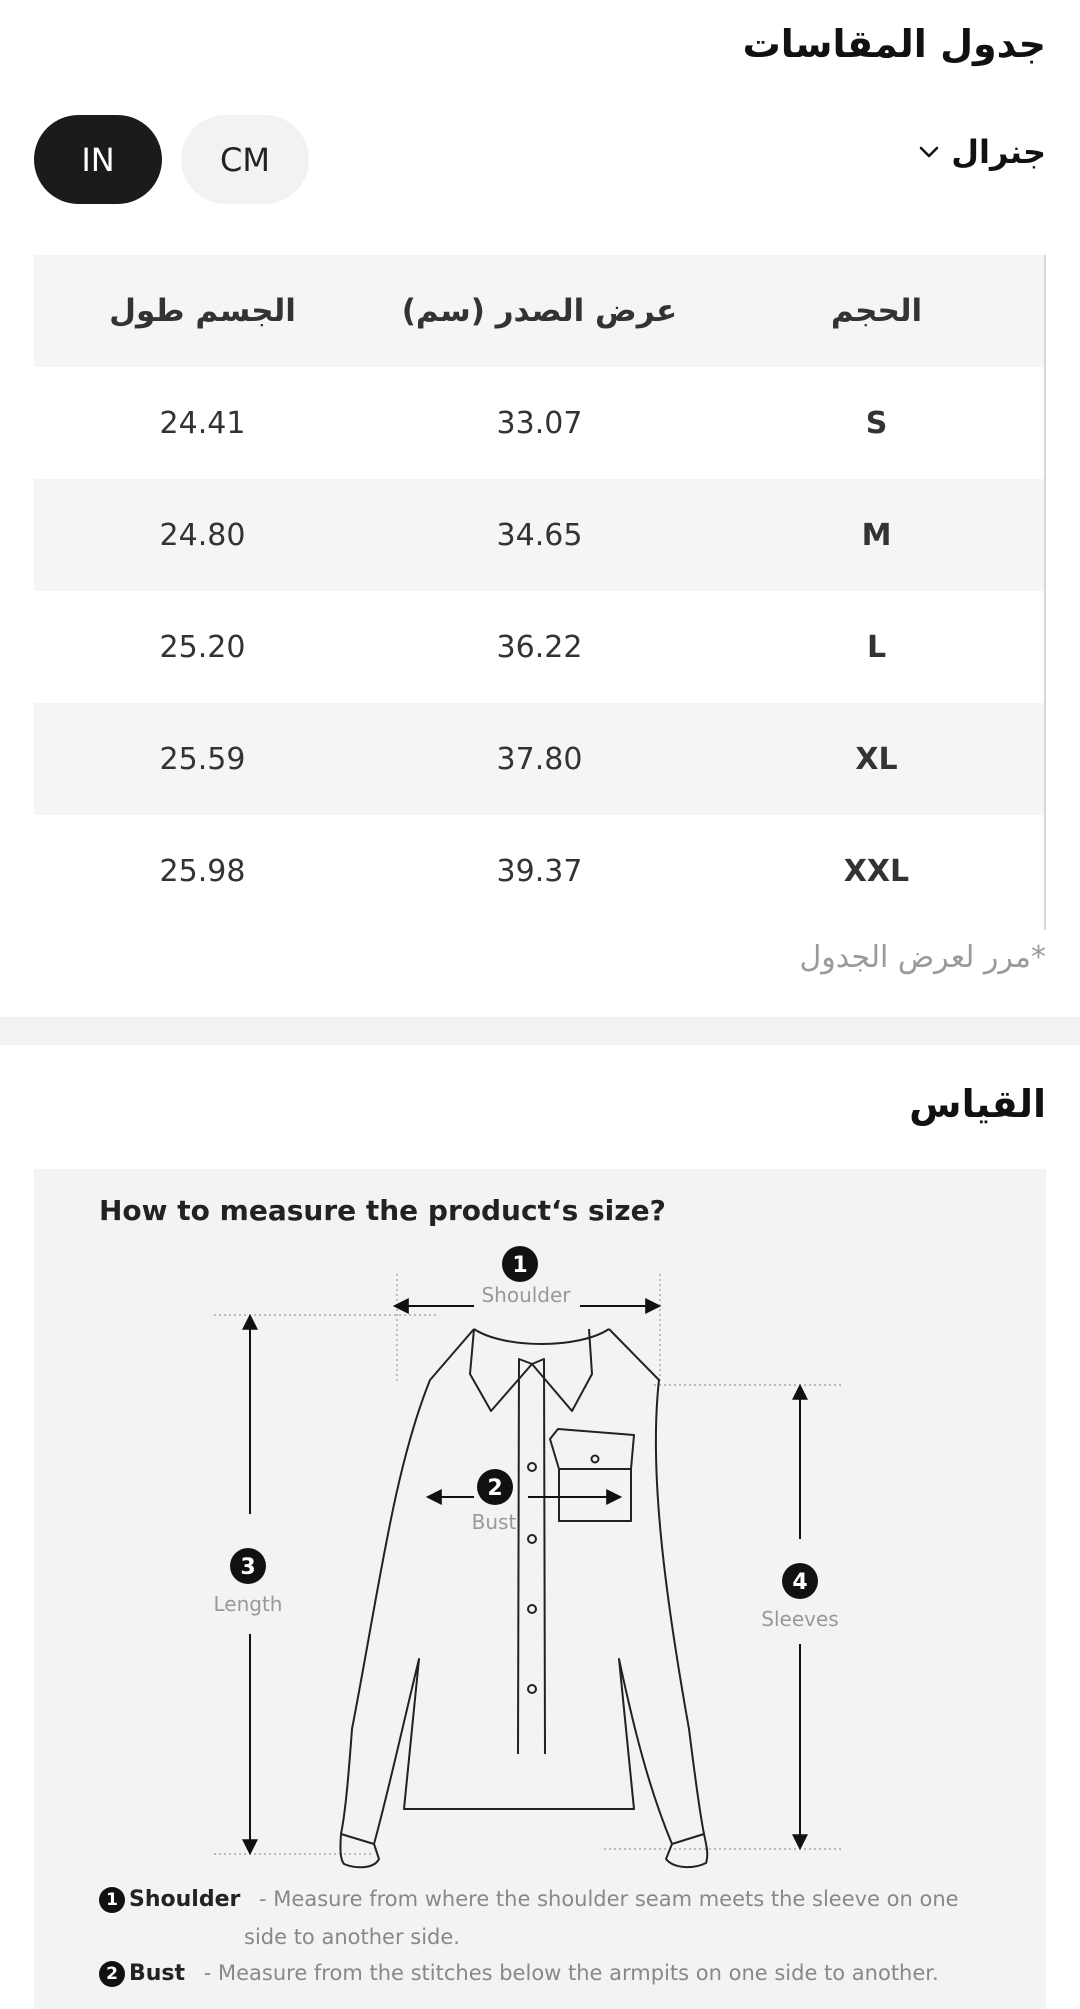 This screenshot has height=2009, width=1080. What do you see at coordinates (876, 535) in the screenshot?
I see `size-cell: M` at bounding box center [876, 535].